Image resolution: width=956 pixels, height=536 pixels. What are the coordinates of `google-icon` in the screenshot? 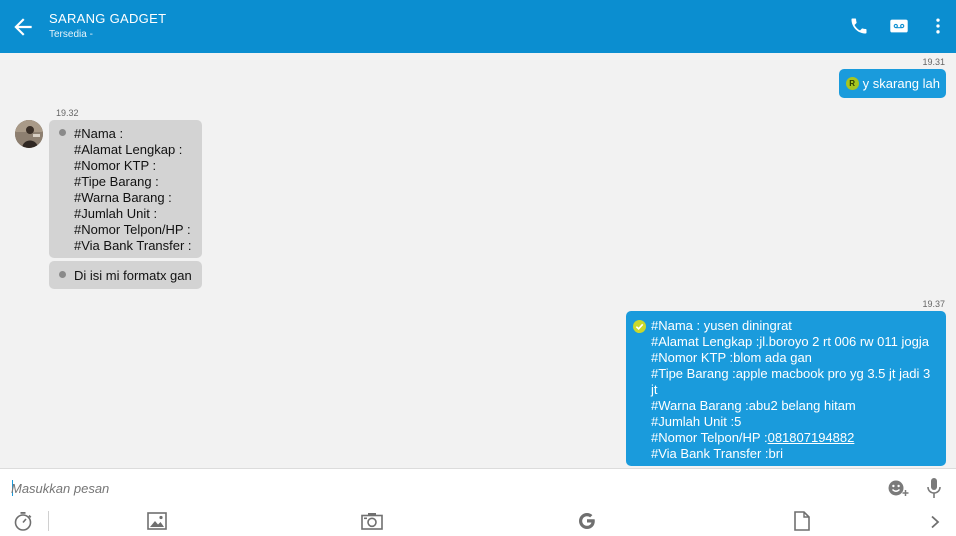 It's located at (587, 521).